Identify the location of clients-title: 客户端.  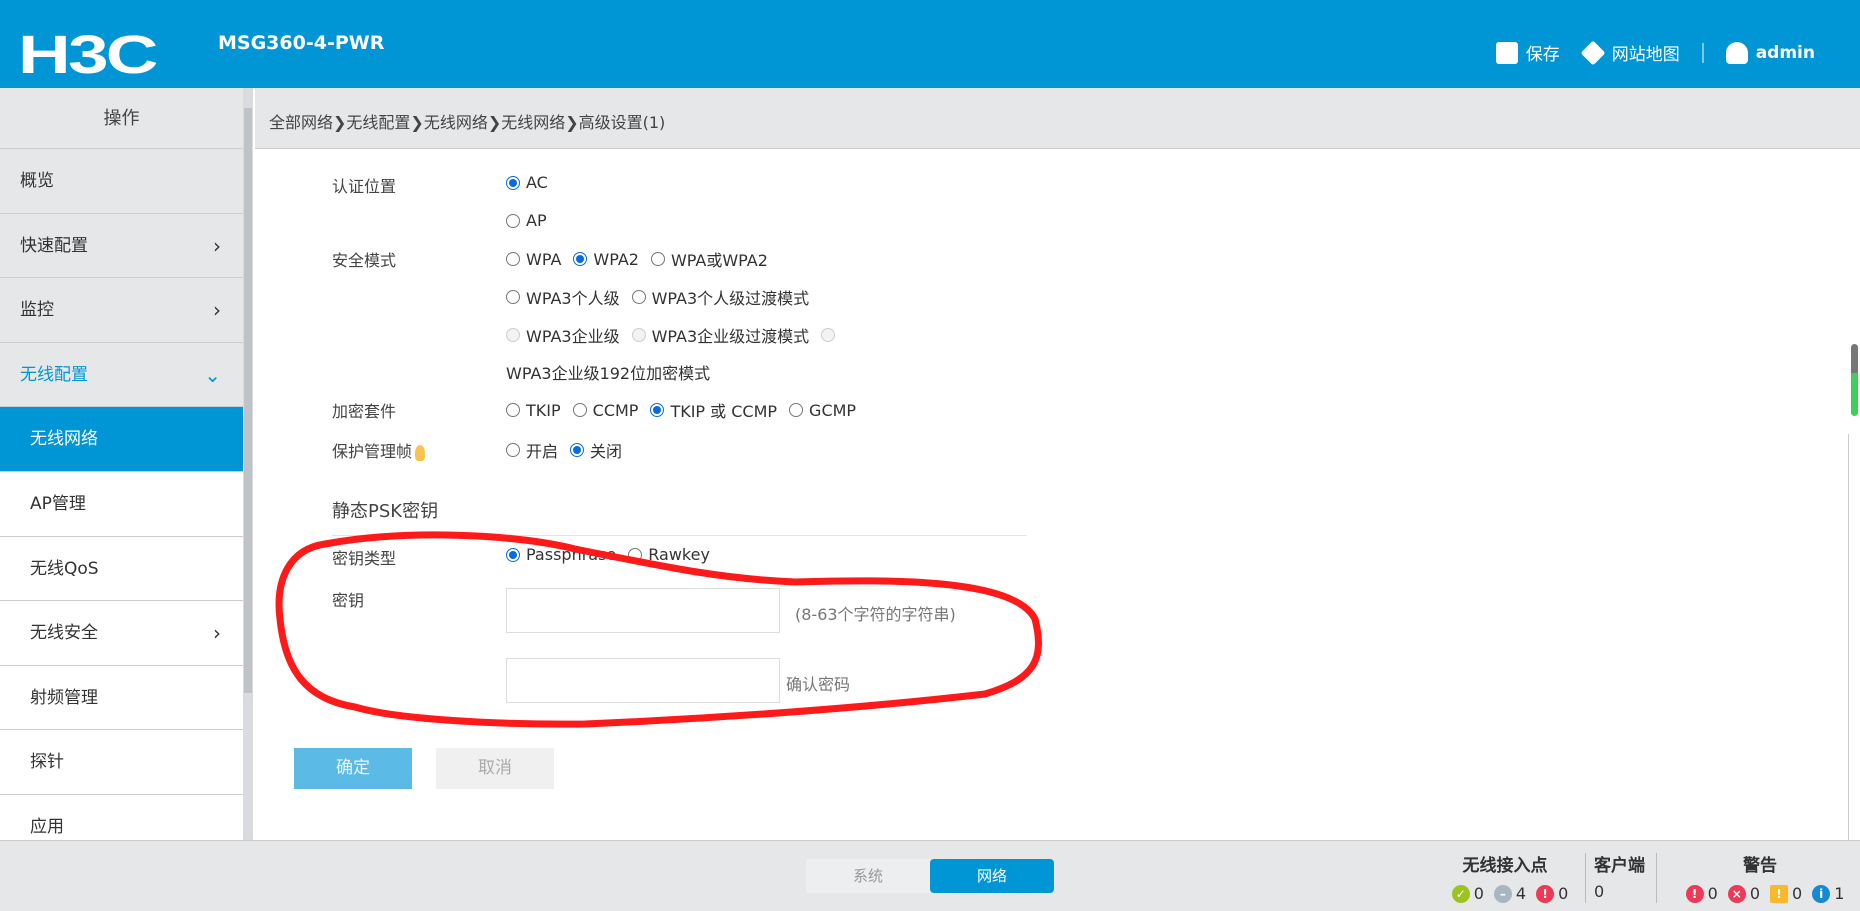
(1619, 866).